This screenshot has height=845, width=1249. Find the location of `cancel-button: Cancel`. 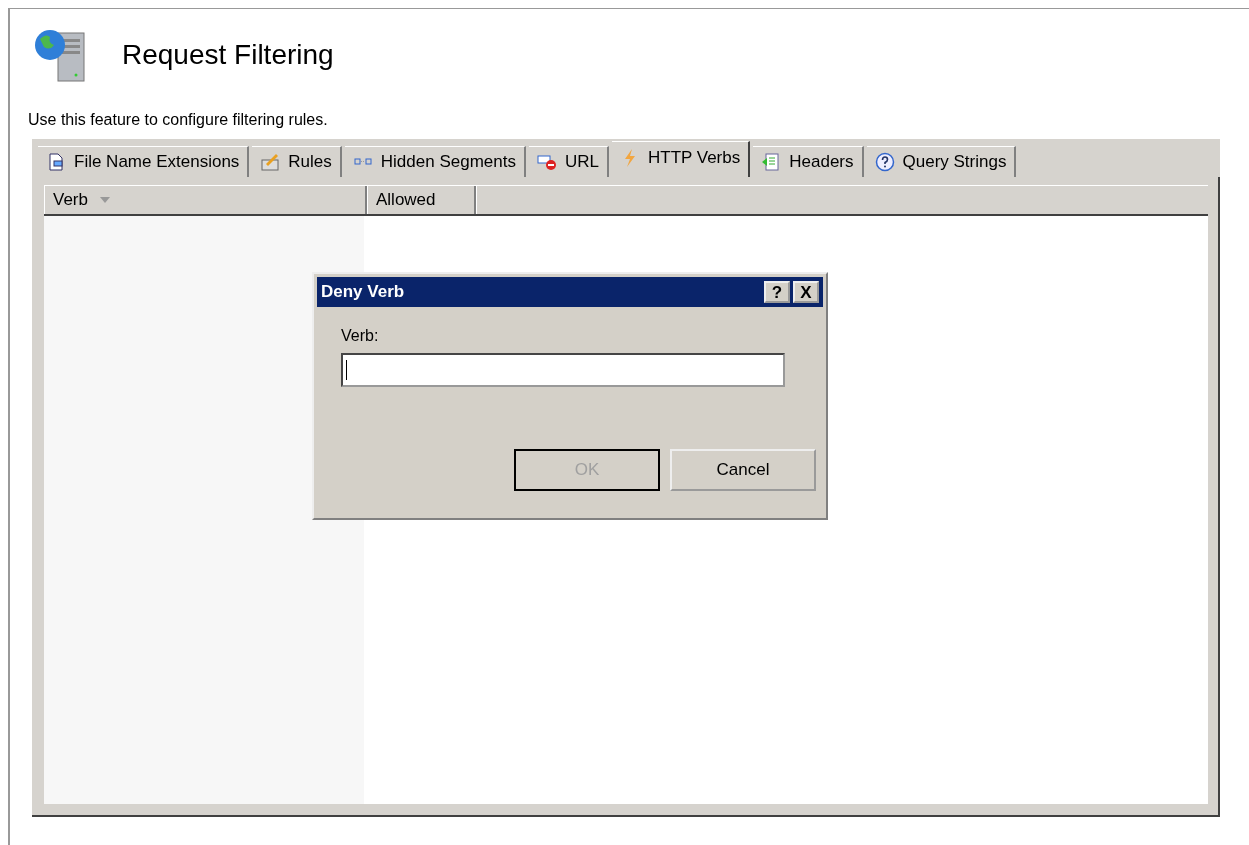

cancel-button: Cancel is located at coordinates (743, 470).